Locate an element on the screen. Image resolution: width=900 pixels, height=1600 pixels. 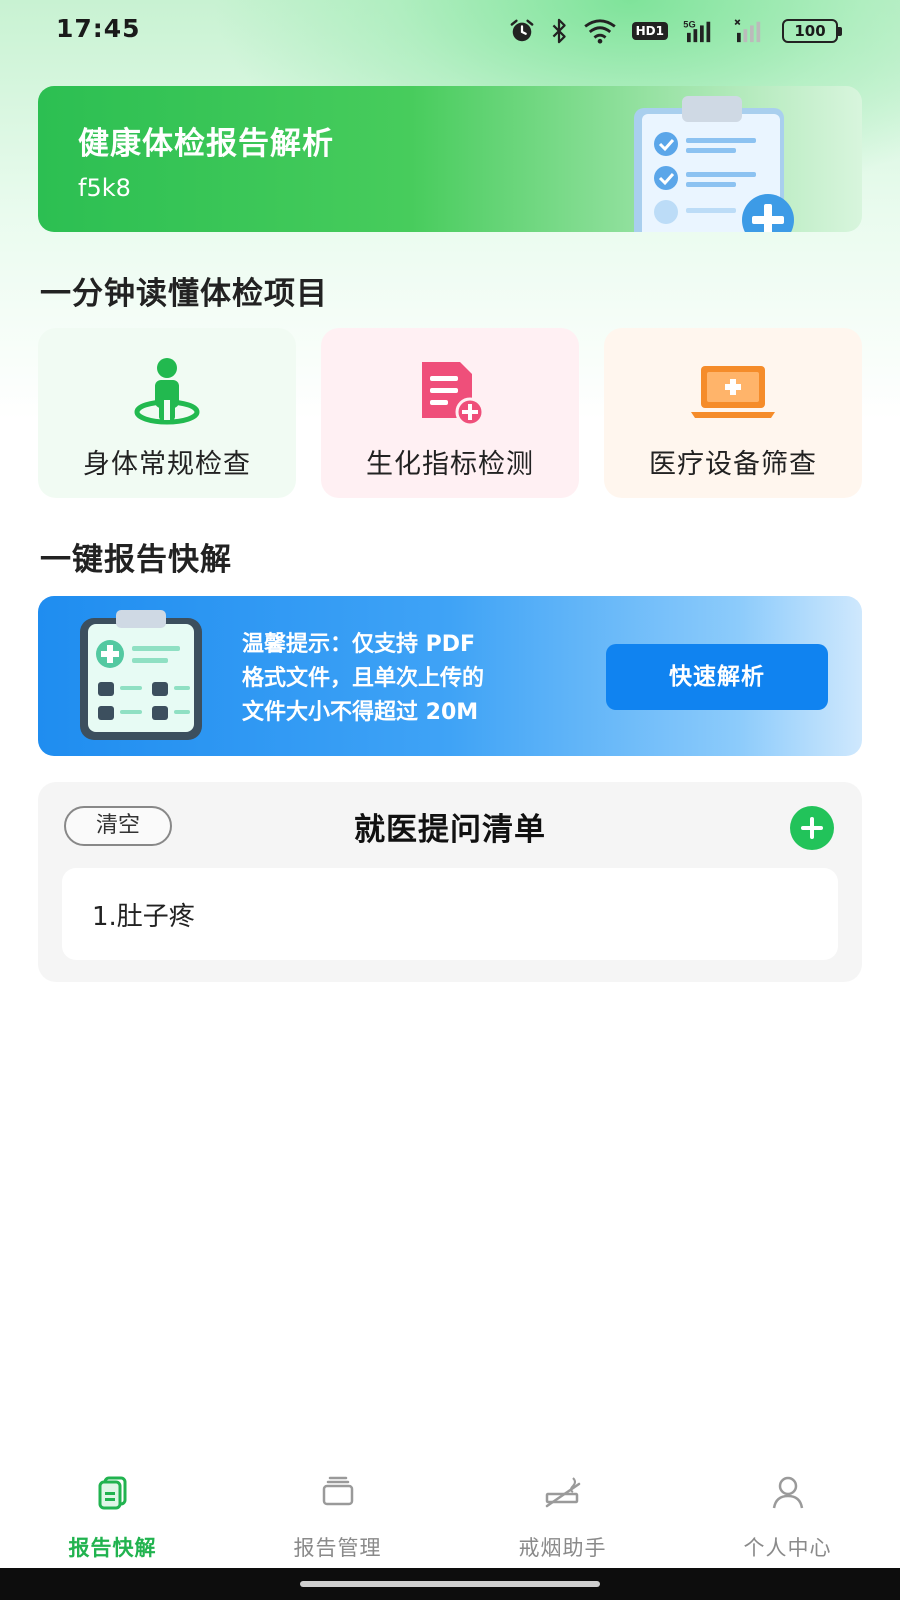
category-card-biochem: 生化指标检测 is located at coordinates (450, 413).